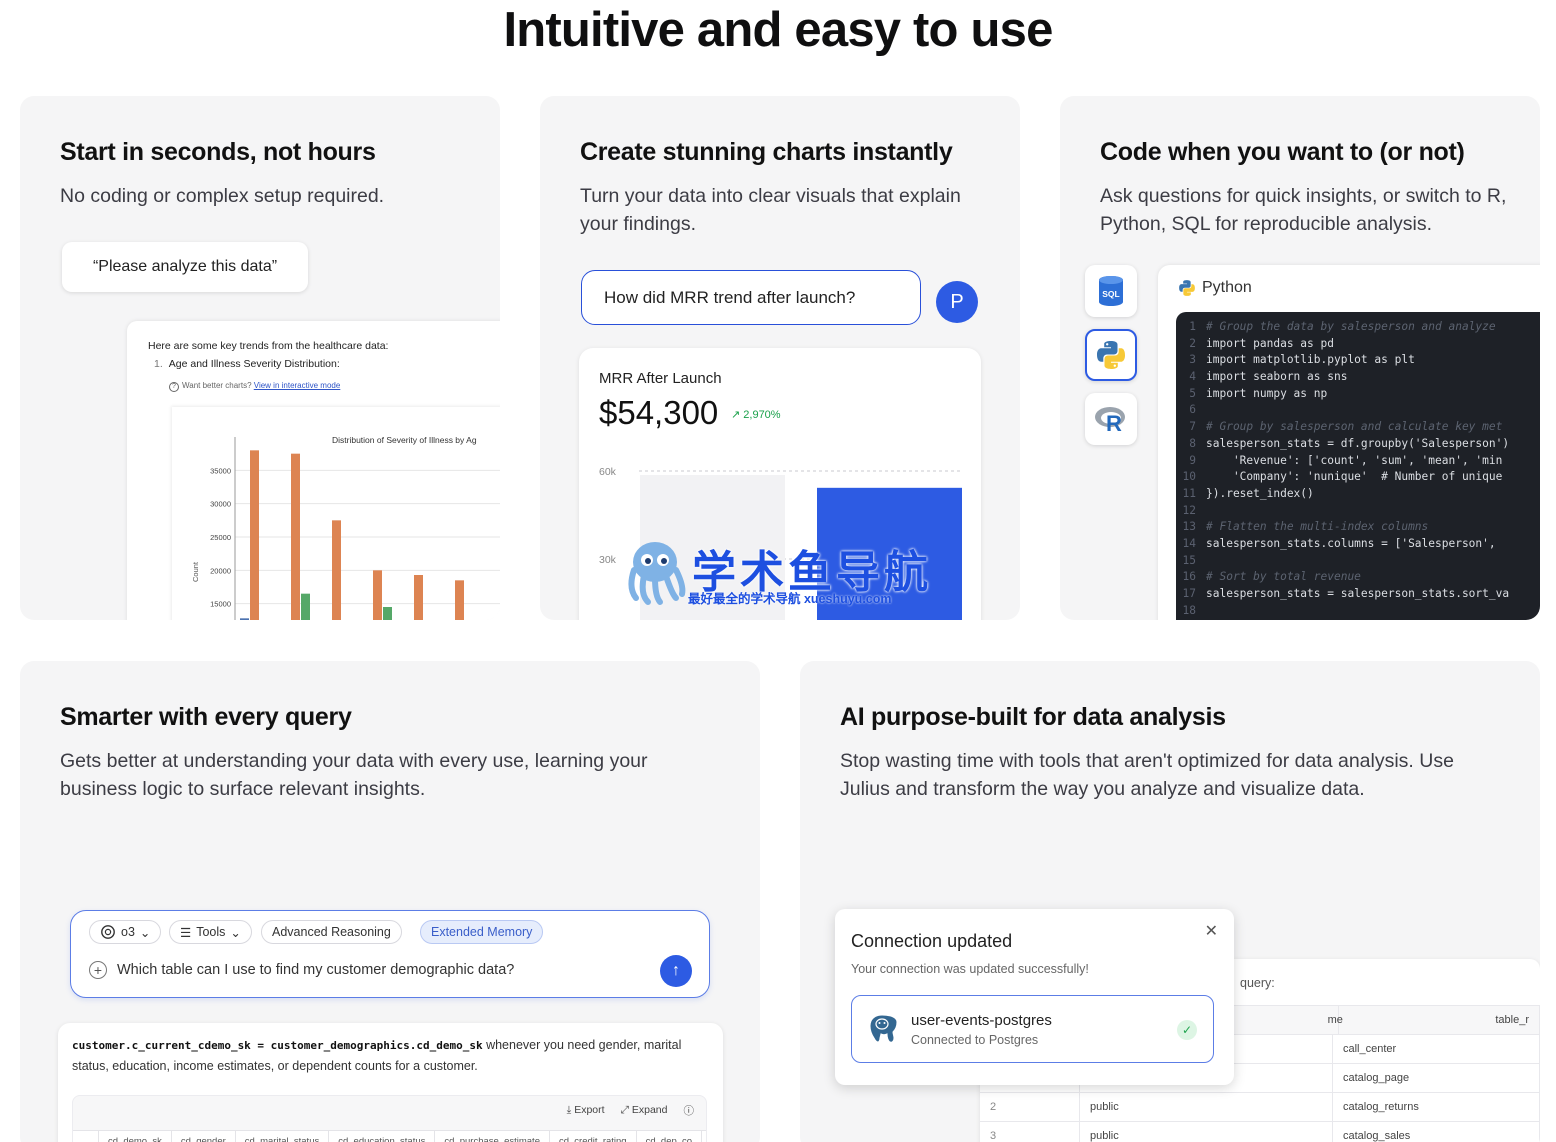 The width and height of the screenshot is (1556, 1142). I want to click on extended-memory-label: Extended Memory, so click(482, 932).